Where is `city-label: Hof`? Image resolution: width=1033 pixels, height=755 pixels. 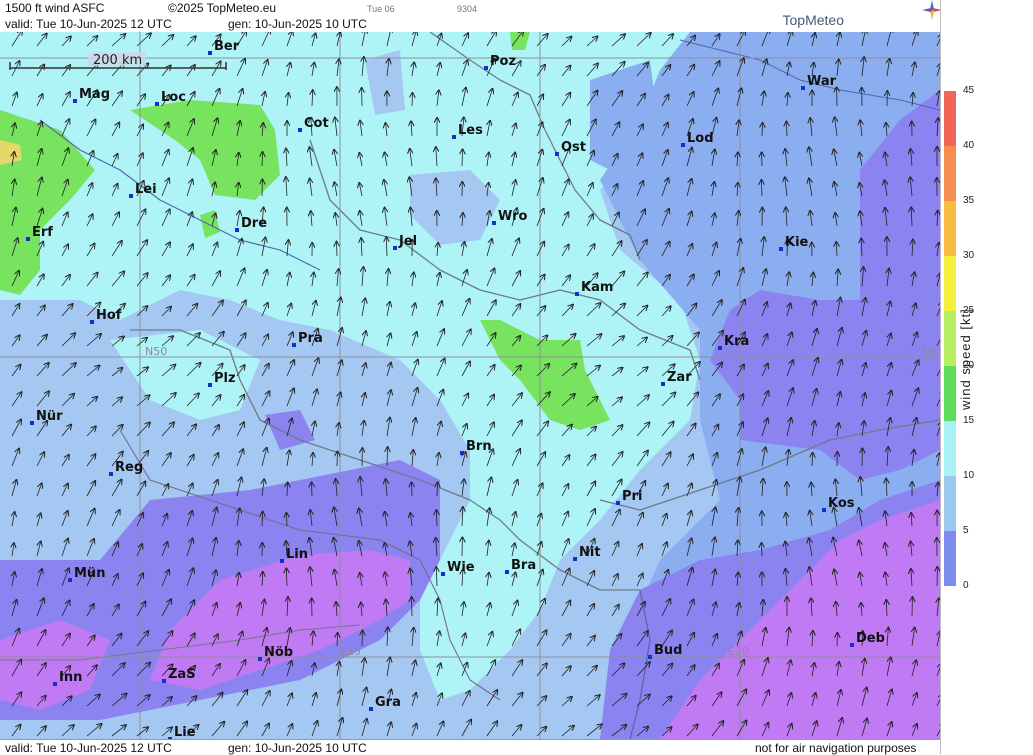 city-label: Hof is located at coordinates (109, 315).